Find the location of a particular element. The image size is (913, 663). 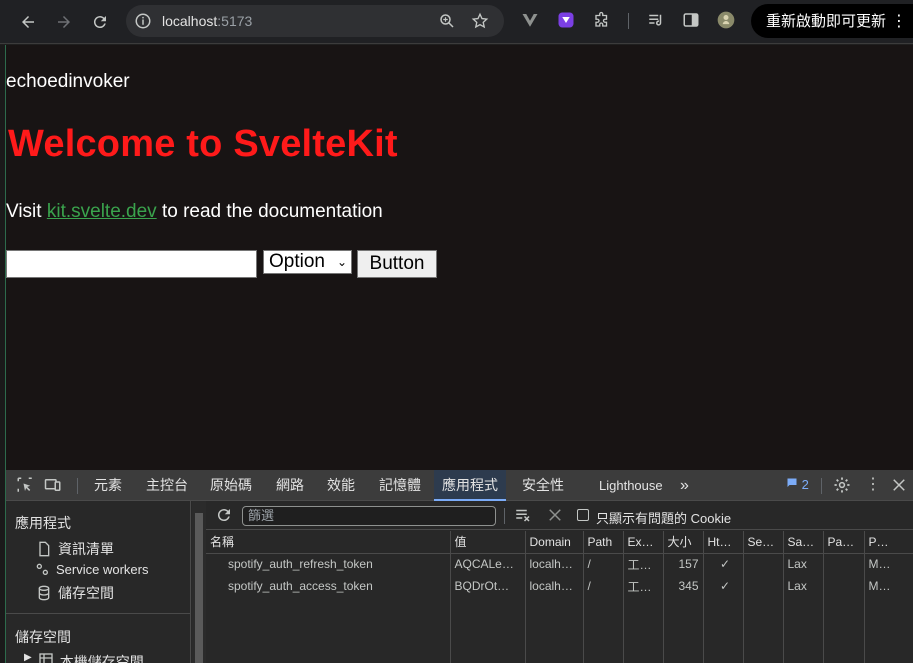

sidebar-item-local-storage: ▶ 本機儲存空間 is located at coordinates (84, 657).